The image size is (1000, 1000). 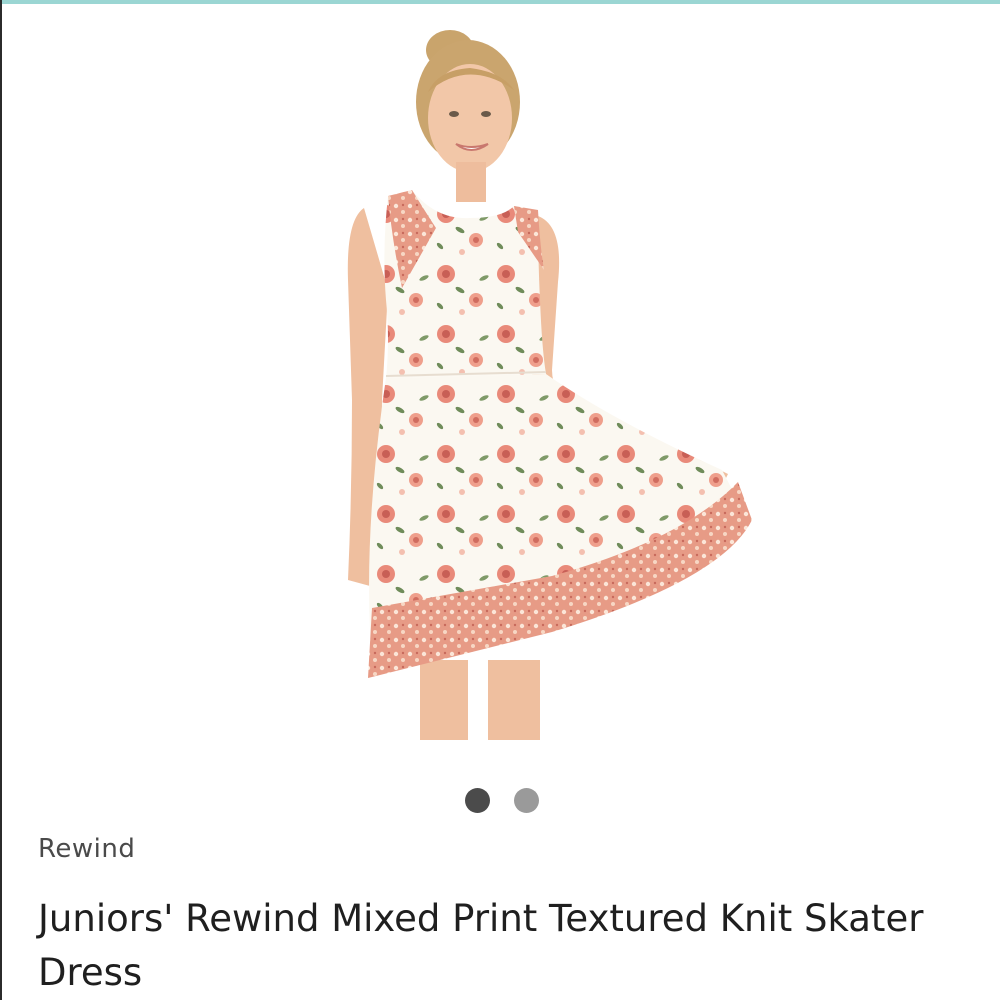 What do you see at coordinates (501, 2) in the screenshot?
I see `top-accent-bar` at bounding box center [501, 2].